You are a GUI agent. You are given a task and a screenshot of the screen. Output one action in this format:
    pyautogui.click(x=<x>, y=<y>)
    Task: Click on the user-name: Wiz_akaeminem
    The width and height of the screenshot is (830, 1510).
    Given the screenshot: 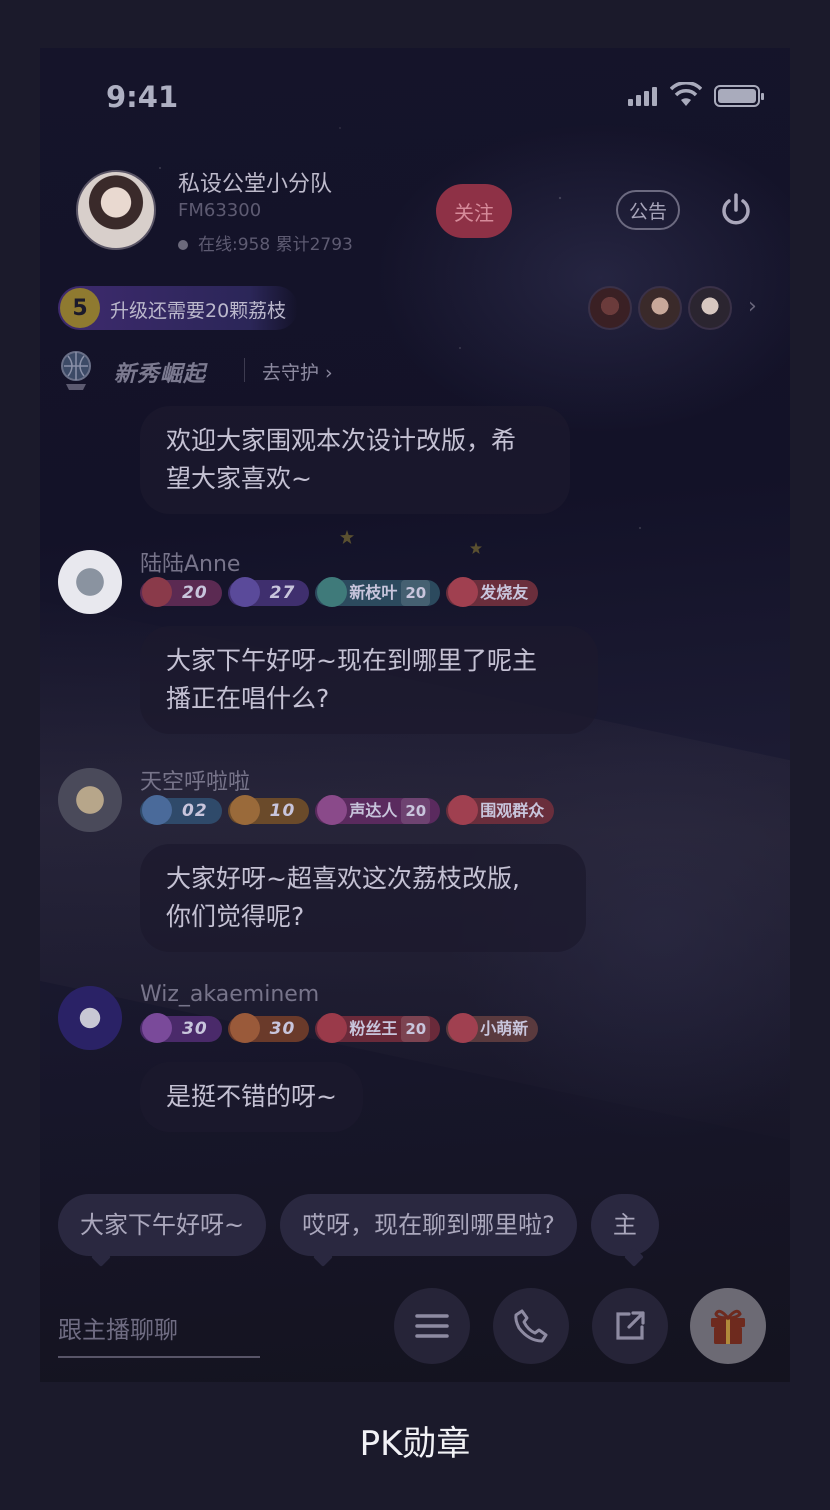 What is the action you would take?
    pyautogui.click(x=229, y=994)
    